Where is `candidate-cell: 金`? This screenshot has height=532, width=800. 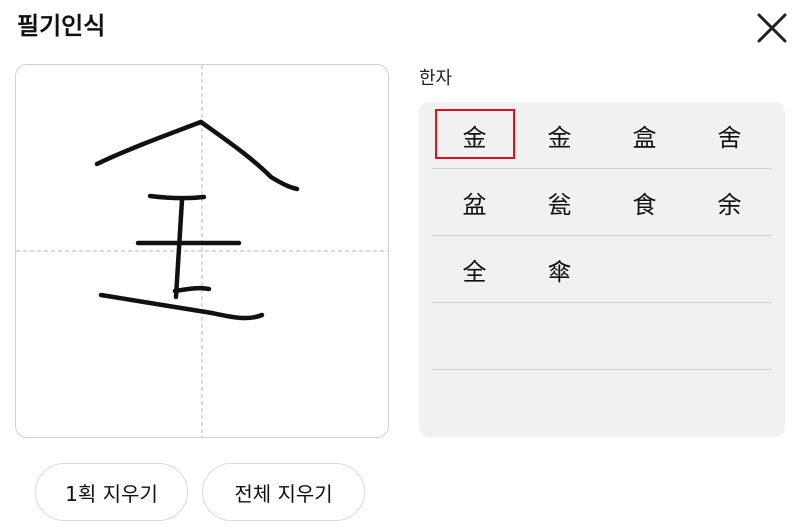 candidate-cell: 金 is located at coordinates (559, 135).